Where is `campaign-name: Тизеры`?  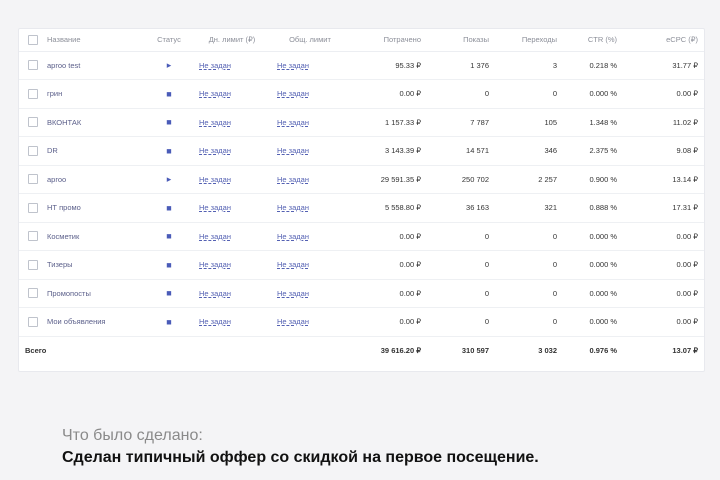
campaign-name: Тизеры is located at coordinates (93, 265).